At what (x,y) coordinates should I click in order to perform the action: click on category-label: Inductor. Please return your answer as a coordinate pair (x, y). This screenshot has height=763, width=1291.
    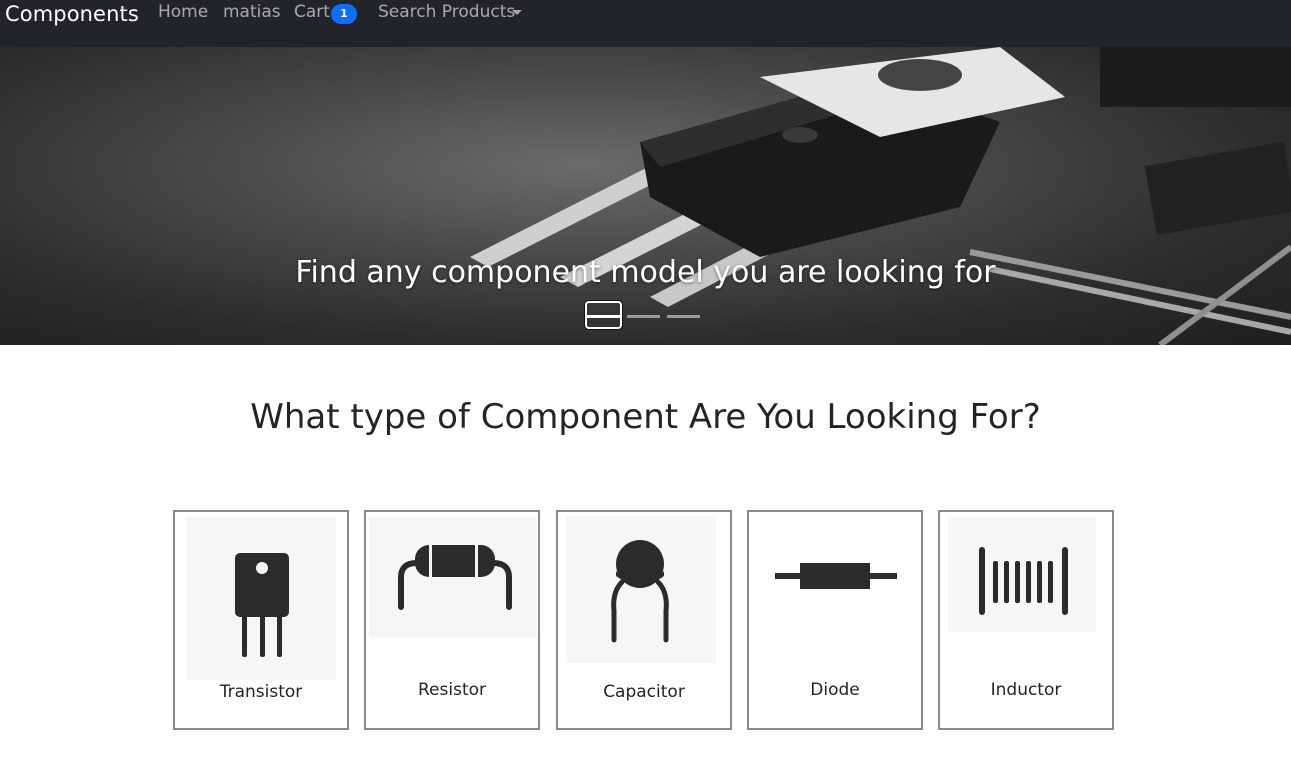
    Looking at the image, I should click on (1026, 690).